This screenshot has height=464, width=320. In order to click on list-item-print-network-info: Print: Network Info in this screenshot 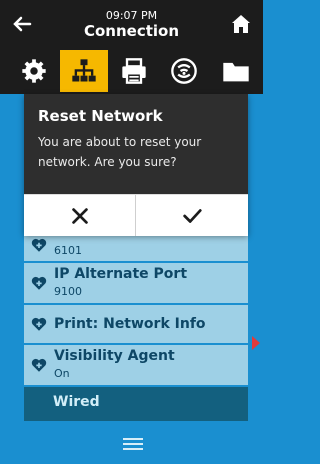, I will do `click(136, 325)`.